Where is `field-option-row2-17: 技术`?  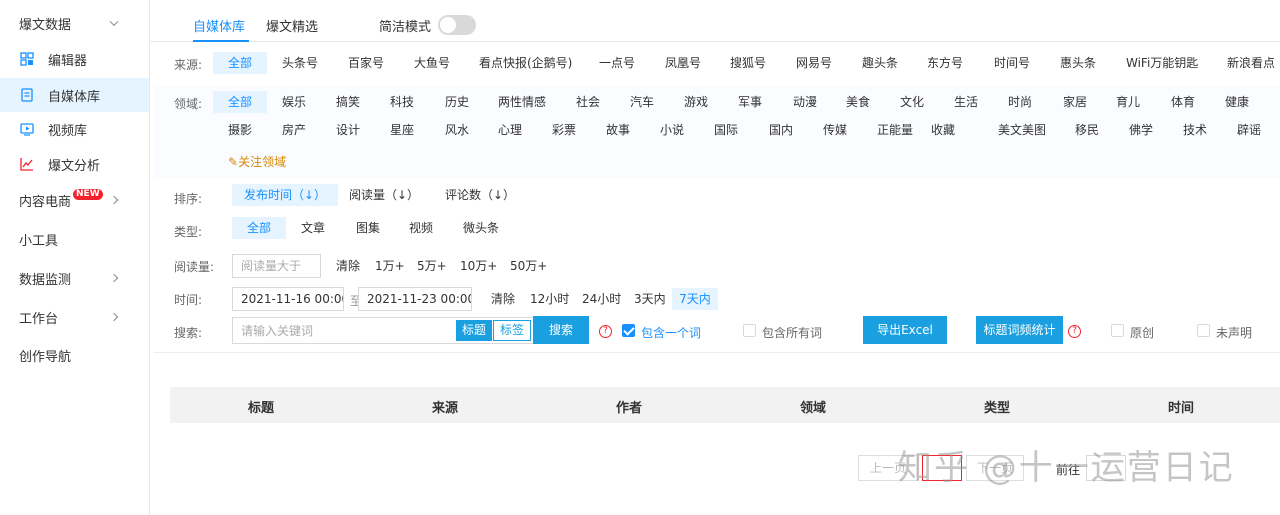 field-option-row2-17: 技术 is located at coordinates (1195, 130).